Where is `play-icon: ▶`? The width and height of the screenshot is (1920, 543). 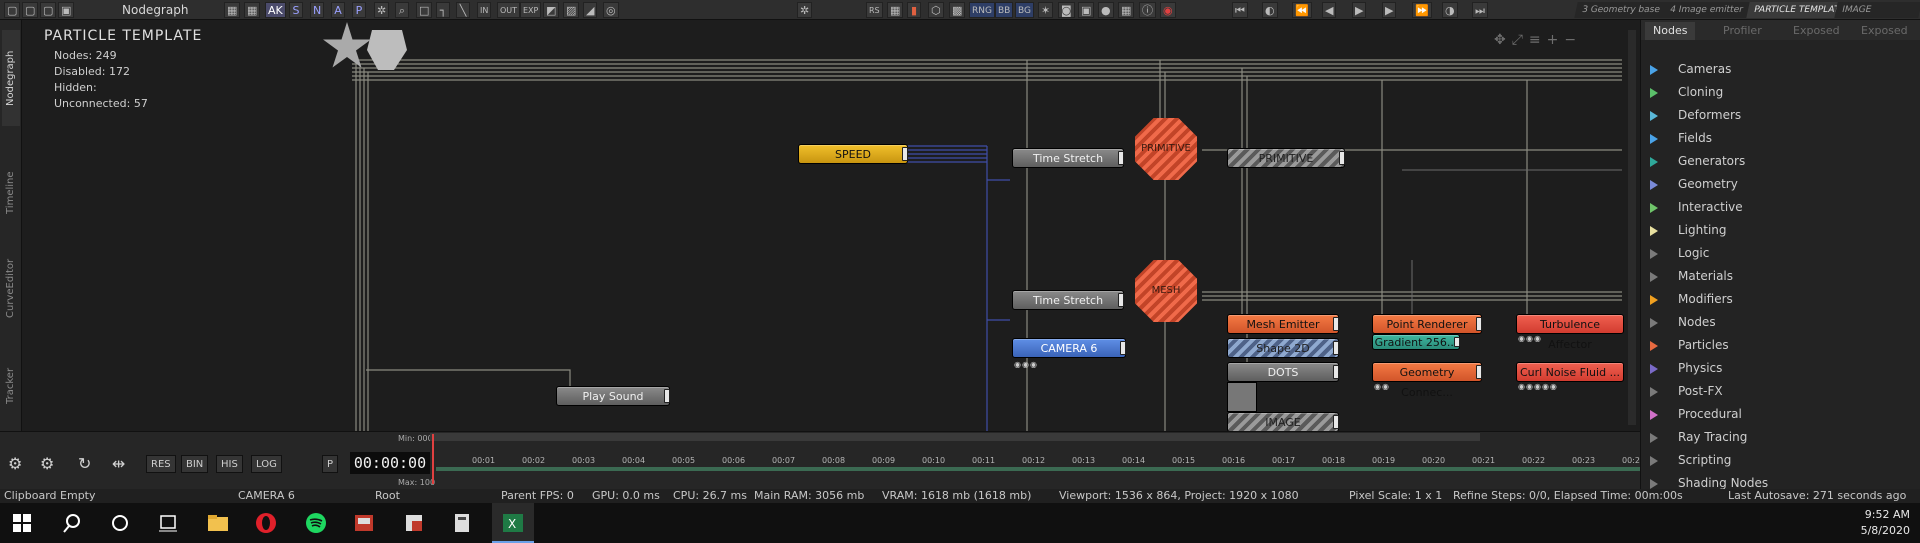 play-icon: ▶ is located at coordinates (1359, 10).